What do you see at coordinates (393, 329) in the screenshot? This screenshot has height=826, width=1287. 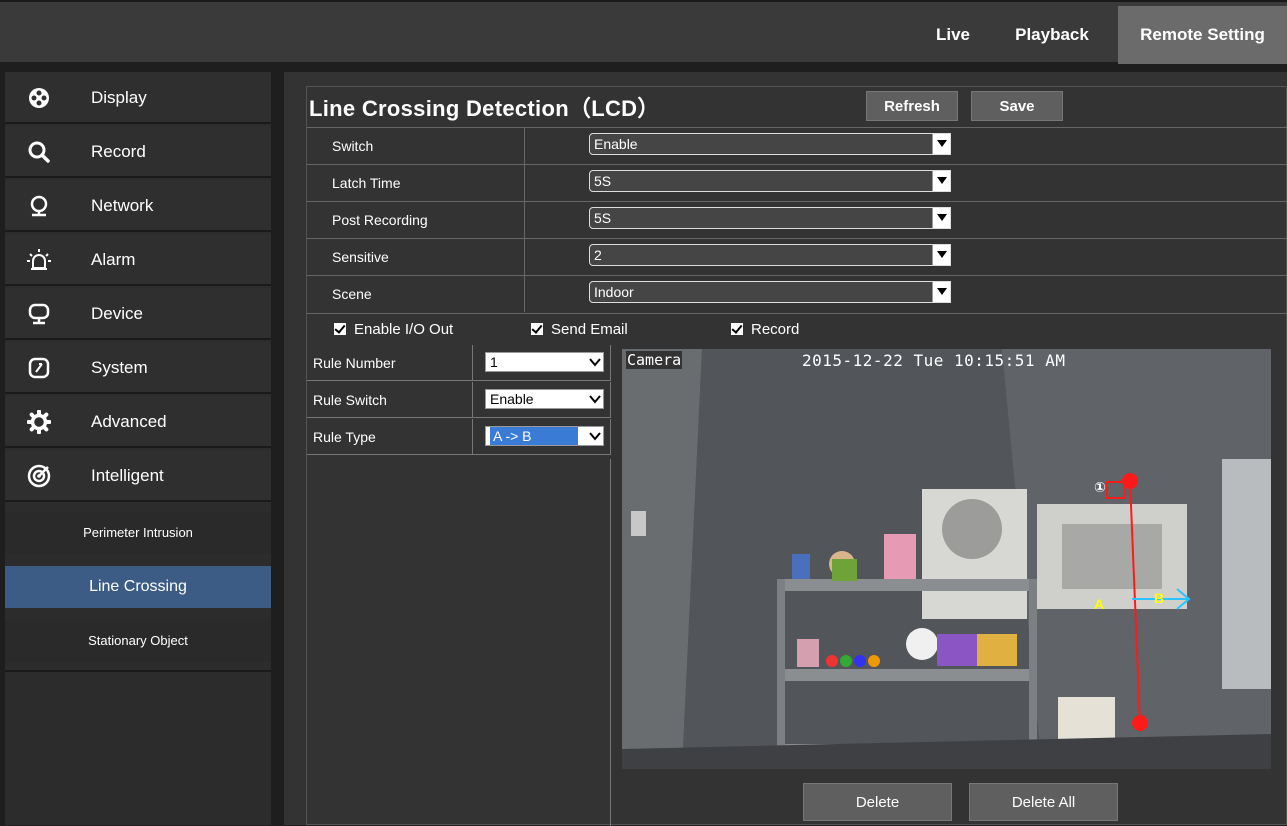 I see `enable-io-out-checkbox: Enable I/O Out` at bounding box center [393, 329].